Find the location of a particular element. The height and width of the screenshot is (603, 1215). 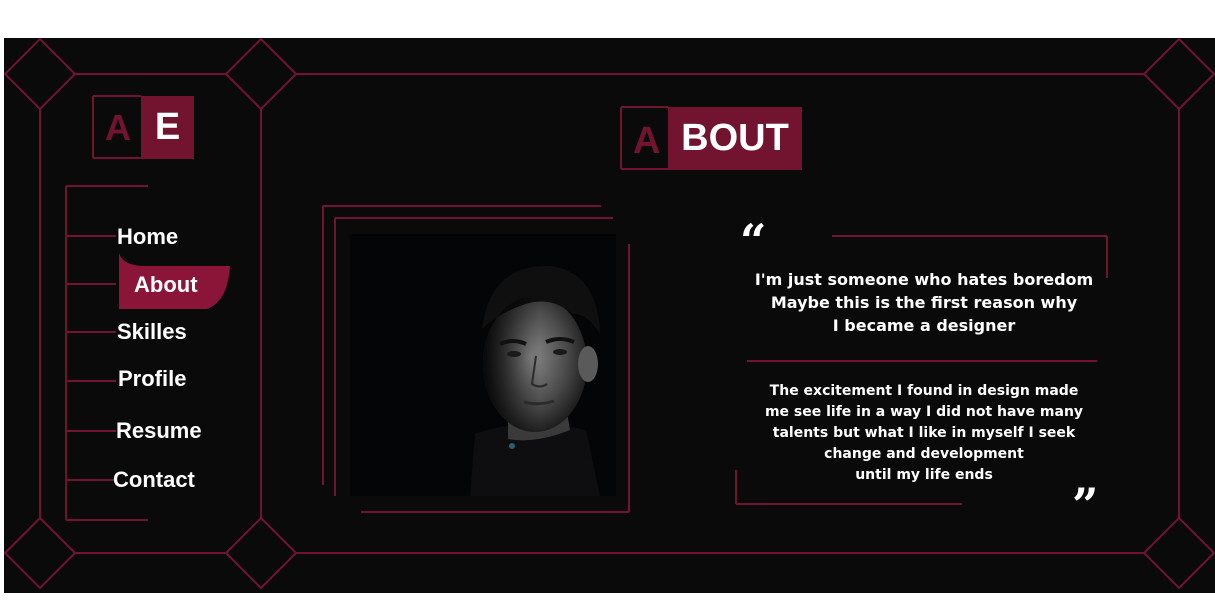

corner-diamond-top-mid is located at coordinates (261, 74).